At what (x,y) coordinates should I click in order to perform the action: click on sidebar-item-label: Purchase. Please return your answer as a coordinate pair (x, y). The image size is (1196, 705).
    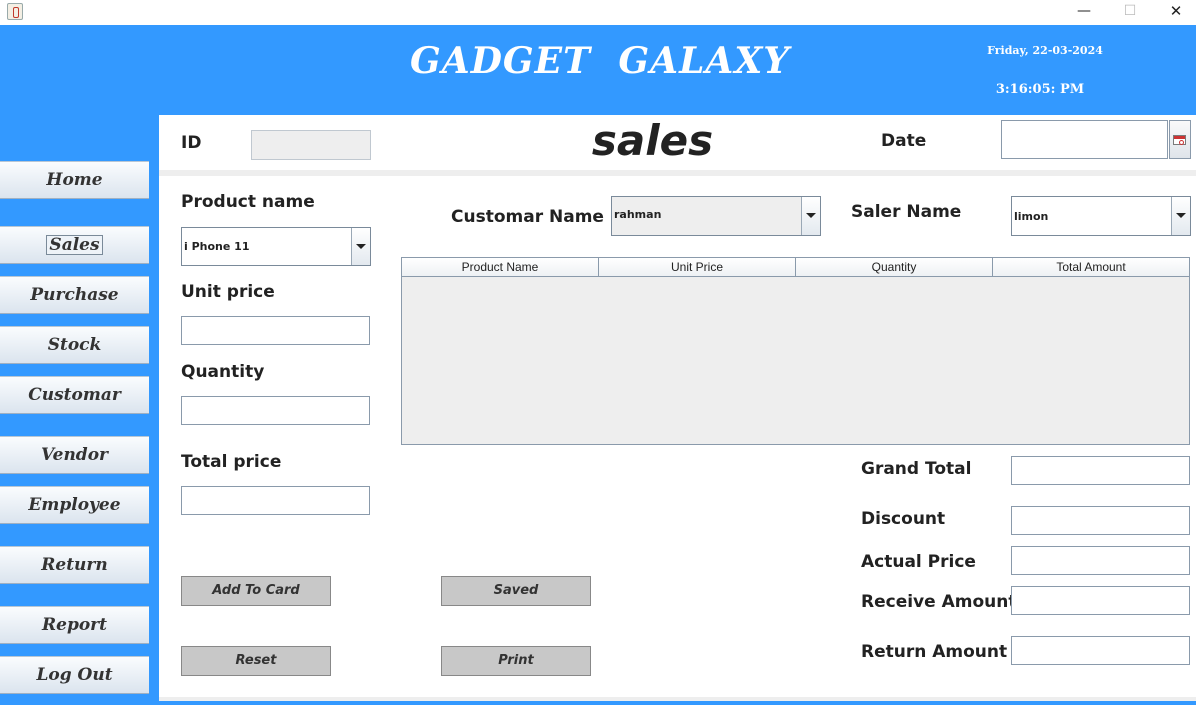
    Looking at the image, I should click on (74, 295).